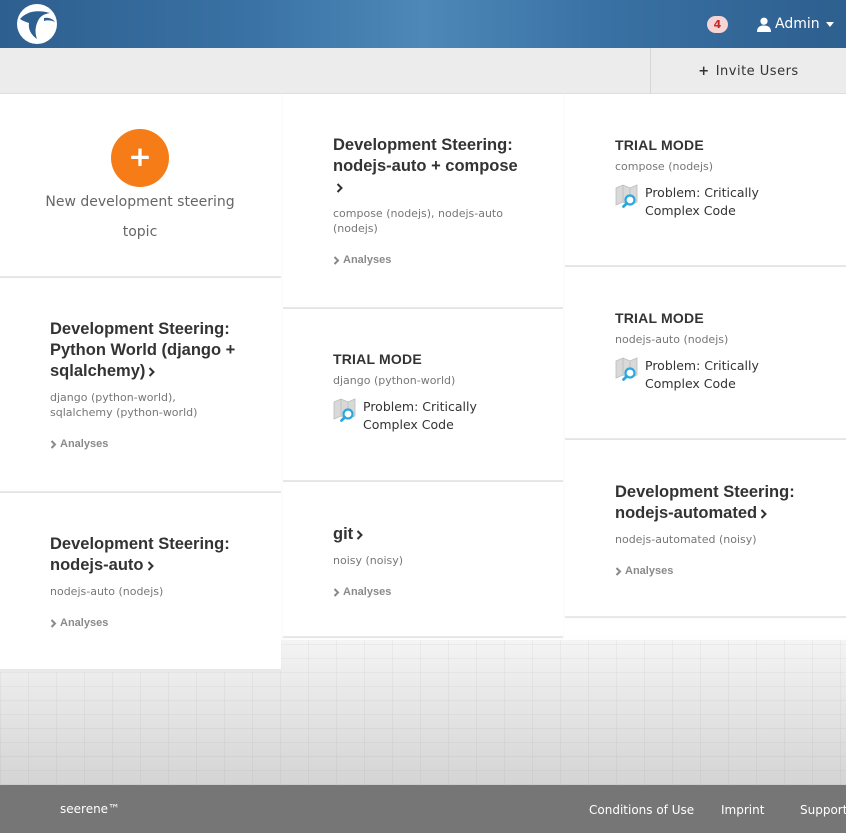 The height and width of the screenshot is (833, 846). What do you see at coordinates (742, 810) in the screenshot?
I see `imprint-link: Imprint` at bounding box center [742, 810].